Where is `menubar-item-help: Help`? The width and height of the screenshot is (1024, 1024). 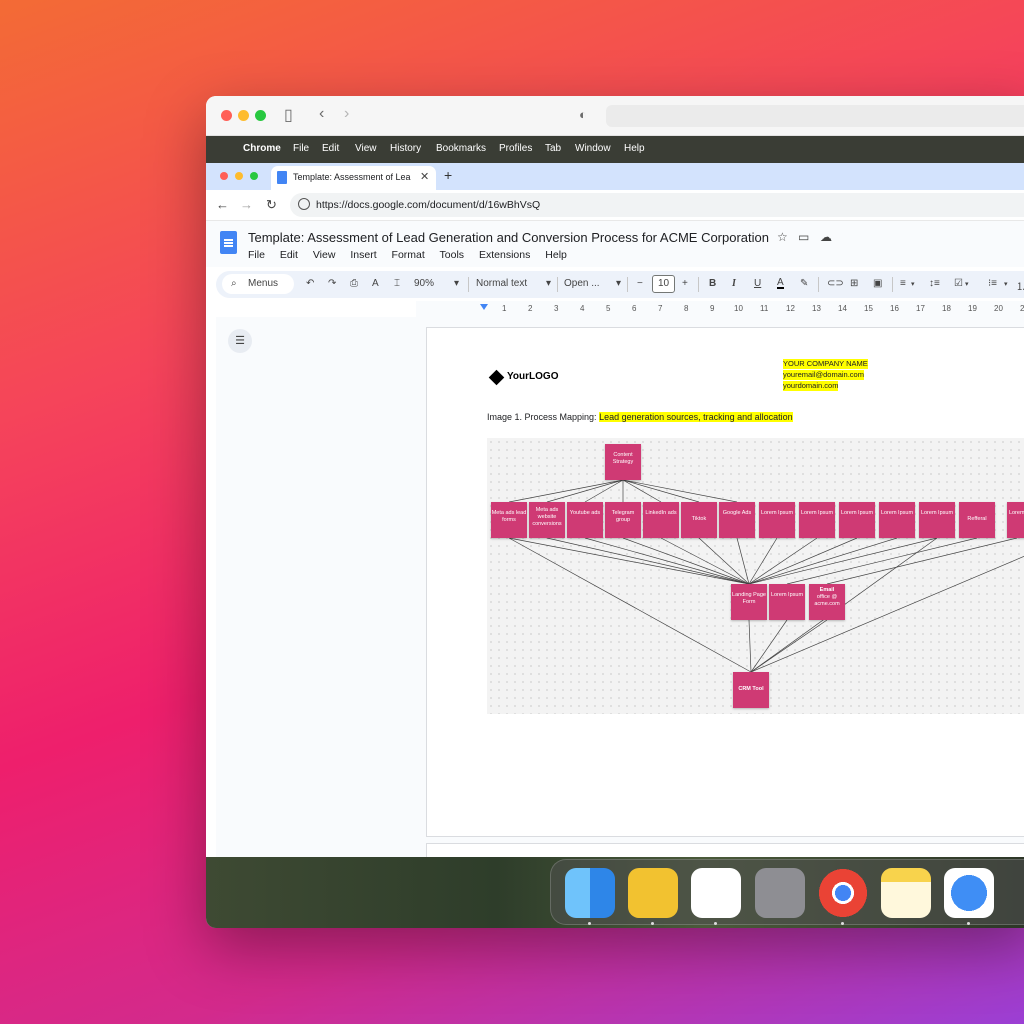 menubar-item-help: Help is located at coordinates (634, 148).